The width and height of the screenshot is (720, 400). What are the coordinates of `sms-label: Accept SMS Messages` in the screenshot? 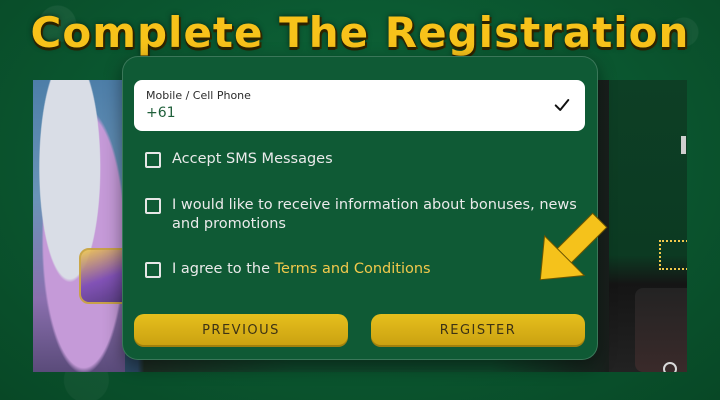 It's located at (252, 159).